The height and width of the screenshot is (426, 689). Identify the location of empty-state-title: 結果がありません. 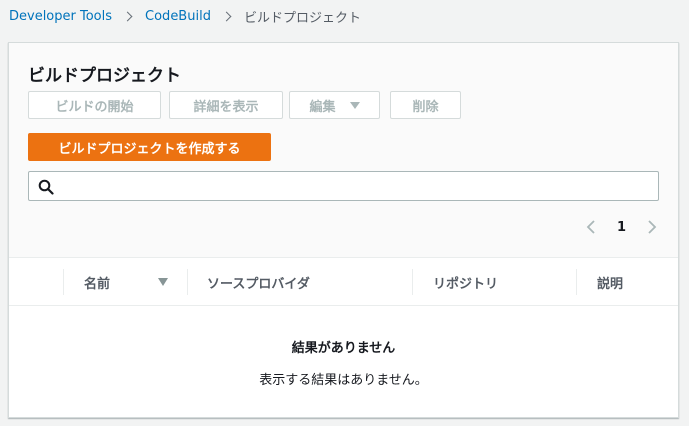
(343, 348).